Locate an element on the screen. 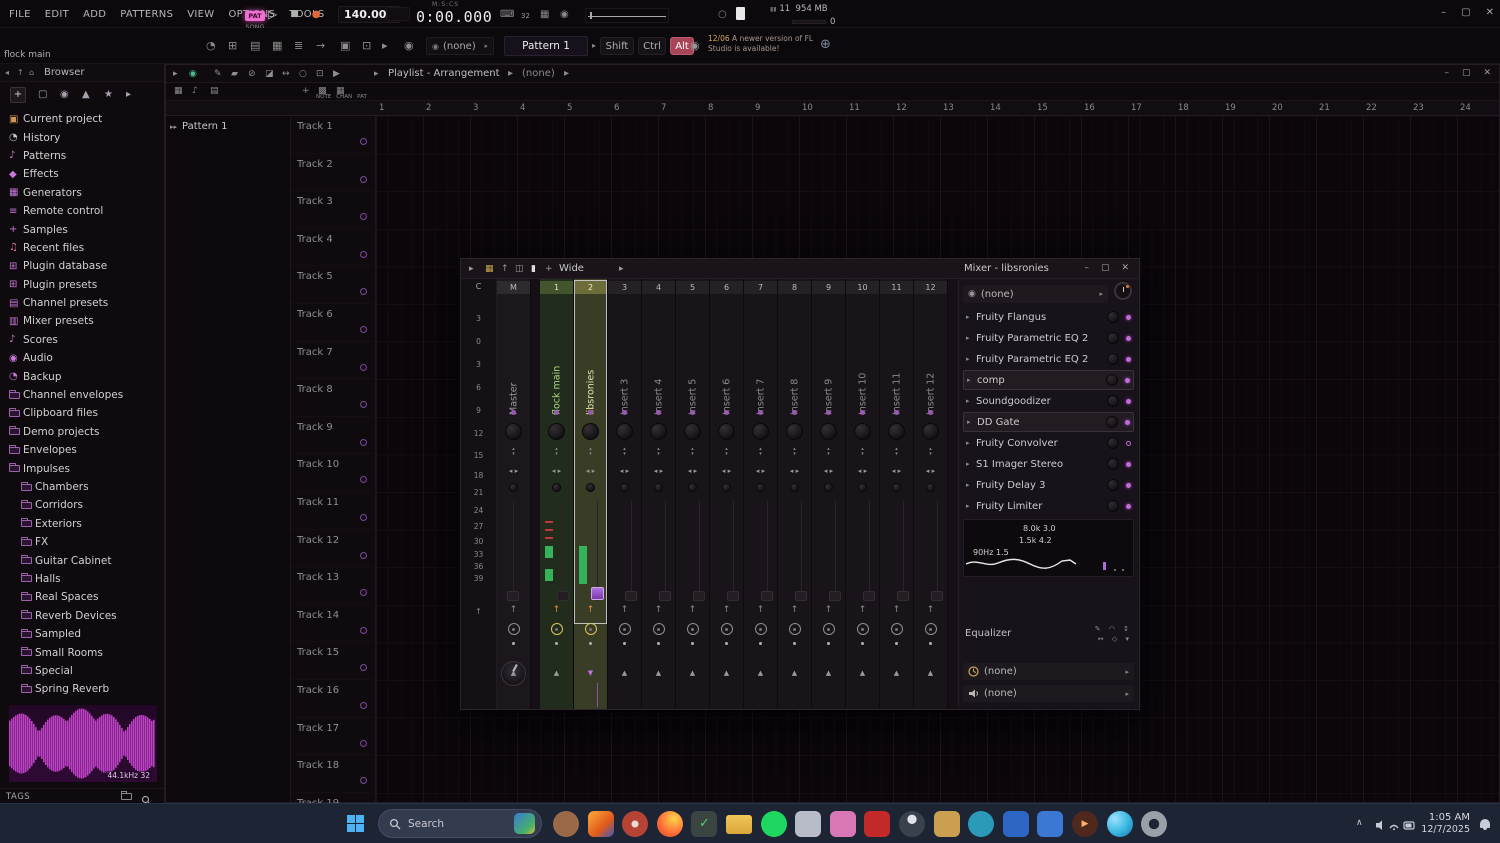 The height and width of the screenshot is (843, 1500). browser-item-clipboard-files: Clipboard files is located at coordinates (82, 413).